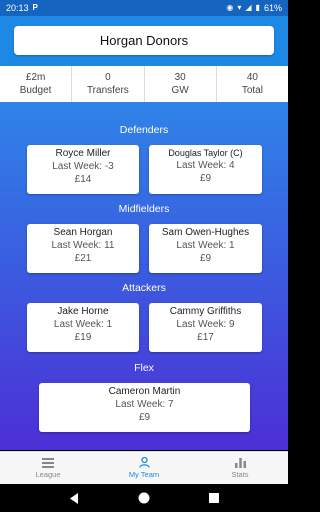 This screenshot has width=320, height=512. I want to click on wifi-icon: ▾, so click(239, 7).